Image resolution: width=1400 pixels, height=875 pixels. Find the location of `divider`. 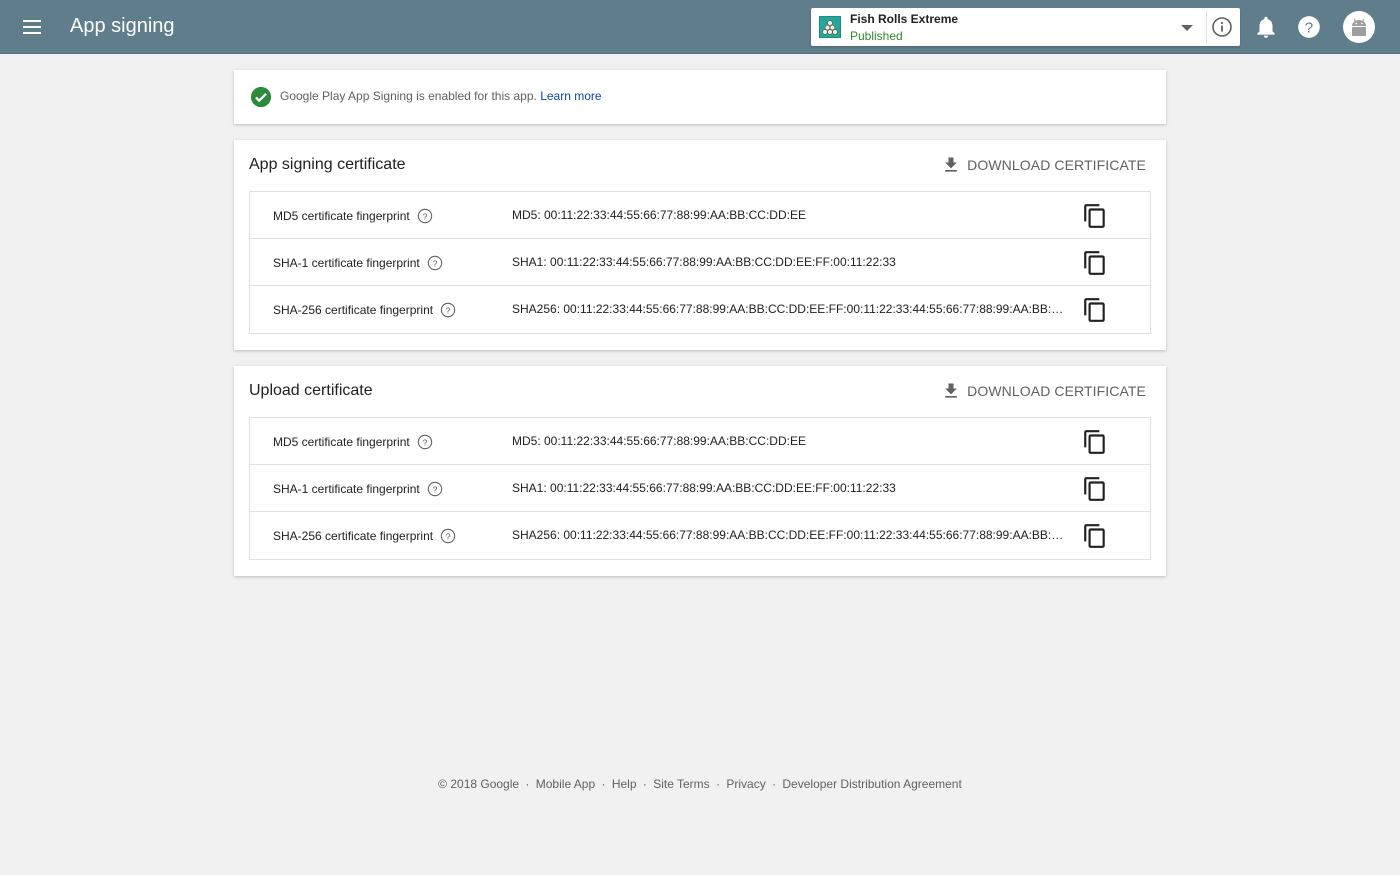

divider is located at coordinates (1206, 27).